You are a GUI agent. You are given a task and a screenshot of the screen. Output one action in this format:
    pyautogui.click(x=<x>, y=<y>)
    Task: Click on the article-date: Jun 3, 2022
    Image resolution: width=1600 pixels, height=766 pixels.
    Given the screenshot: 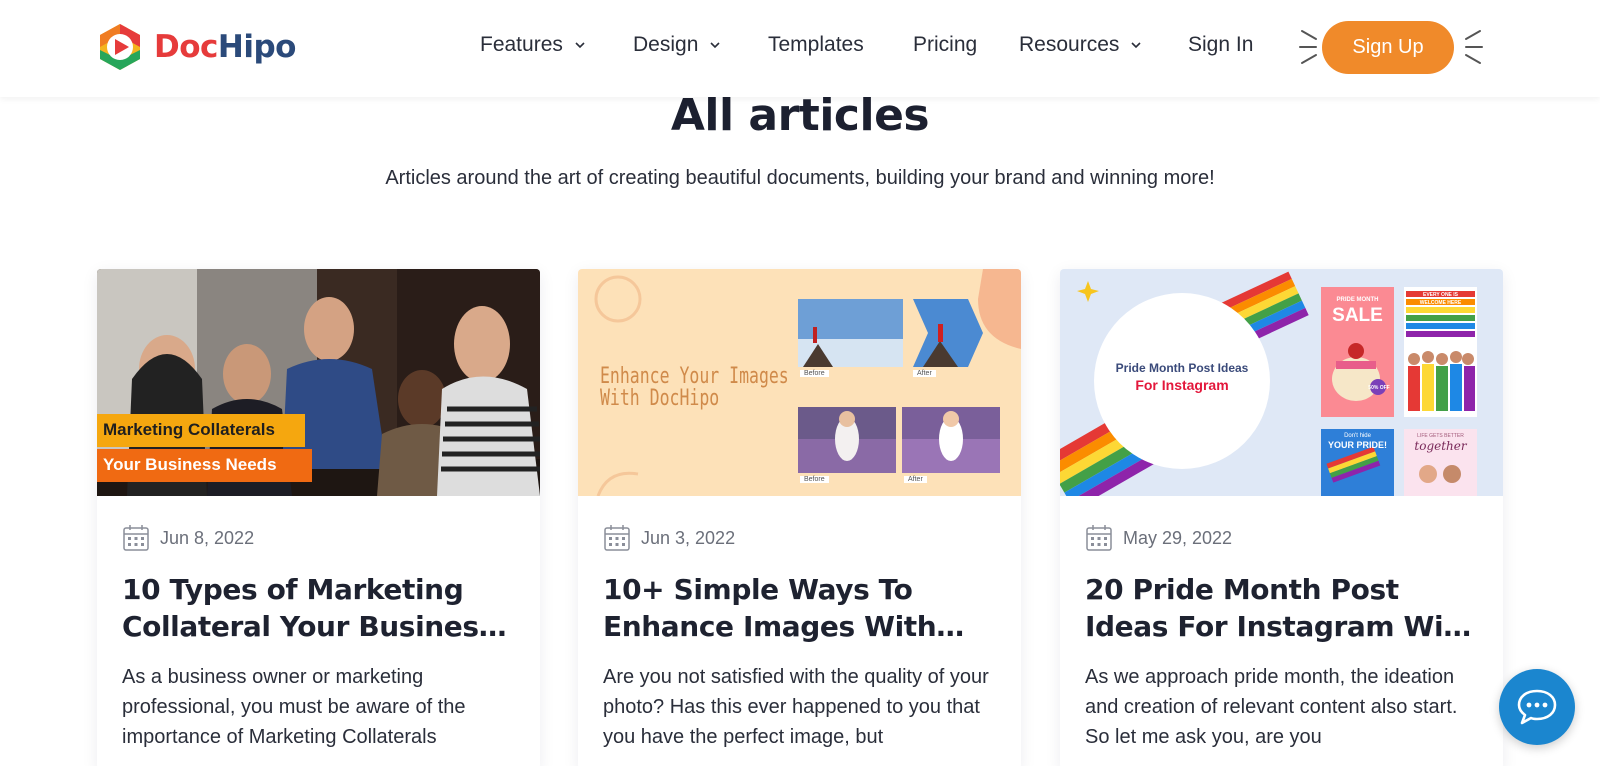 What is the action you would take?
    pyautogui.click(x=669, y=538)
    